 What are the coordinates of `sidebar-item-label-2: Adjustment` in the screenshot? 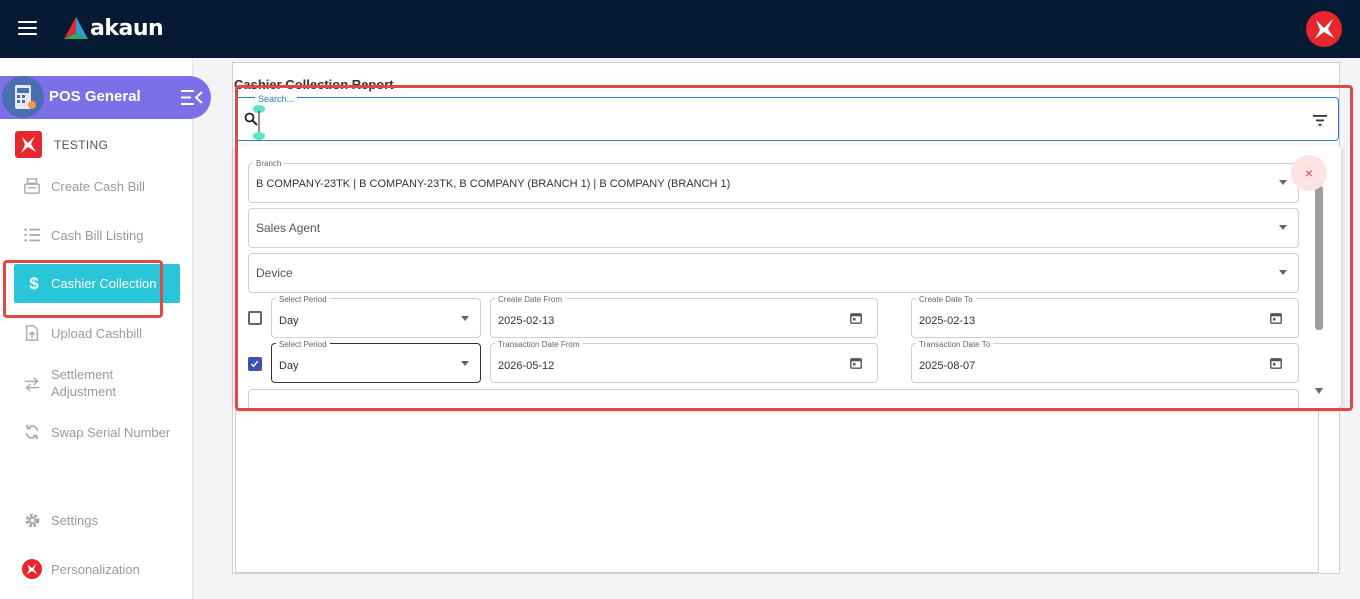 It's located at (84, 391).